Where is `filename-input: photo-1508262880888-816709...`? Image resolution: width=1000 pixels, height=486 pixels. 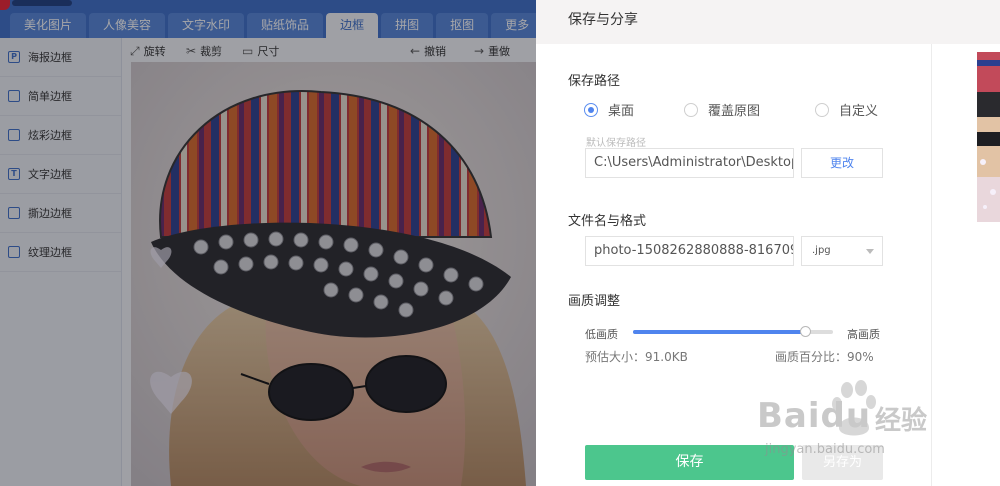 filename-input: photo-1508262880888-816709... is located at coordinates (689, 251).